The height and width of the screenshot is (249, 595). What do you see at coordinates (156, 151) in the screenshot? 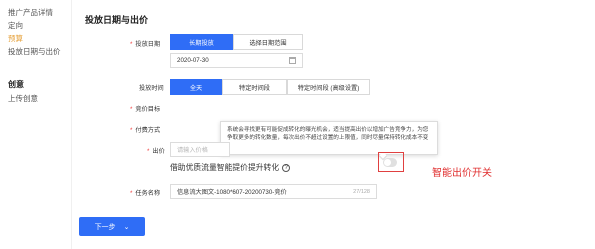
I see `bid-label: * 出价` at bounding box center [156, 151].